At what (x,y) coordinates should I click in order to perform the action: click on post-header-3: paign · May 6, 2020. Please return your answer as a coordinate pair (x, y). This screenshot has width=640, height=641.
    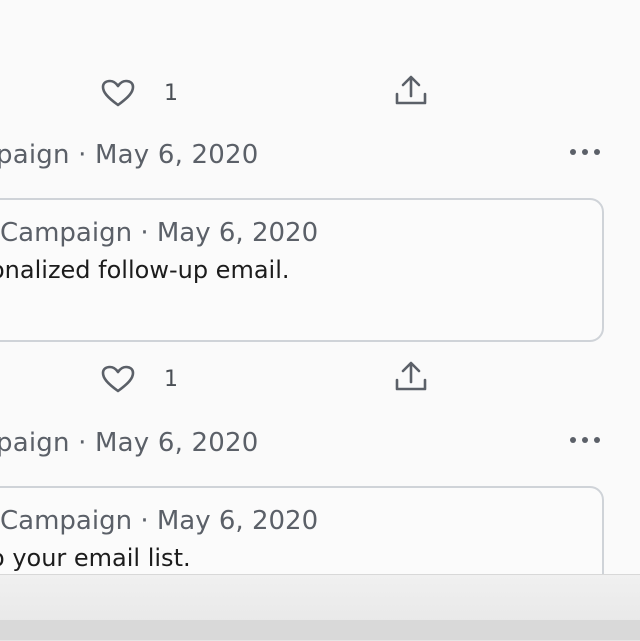
    Looking at the image, I should click on (320, 444).